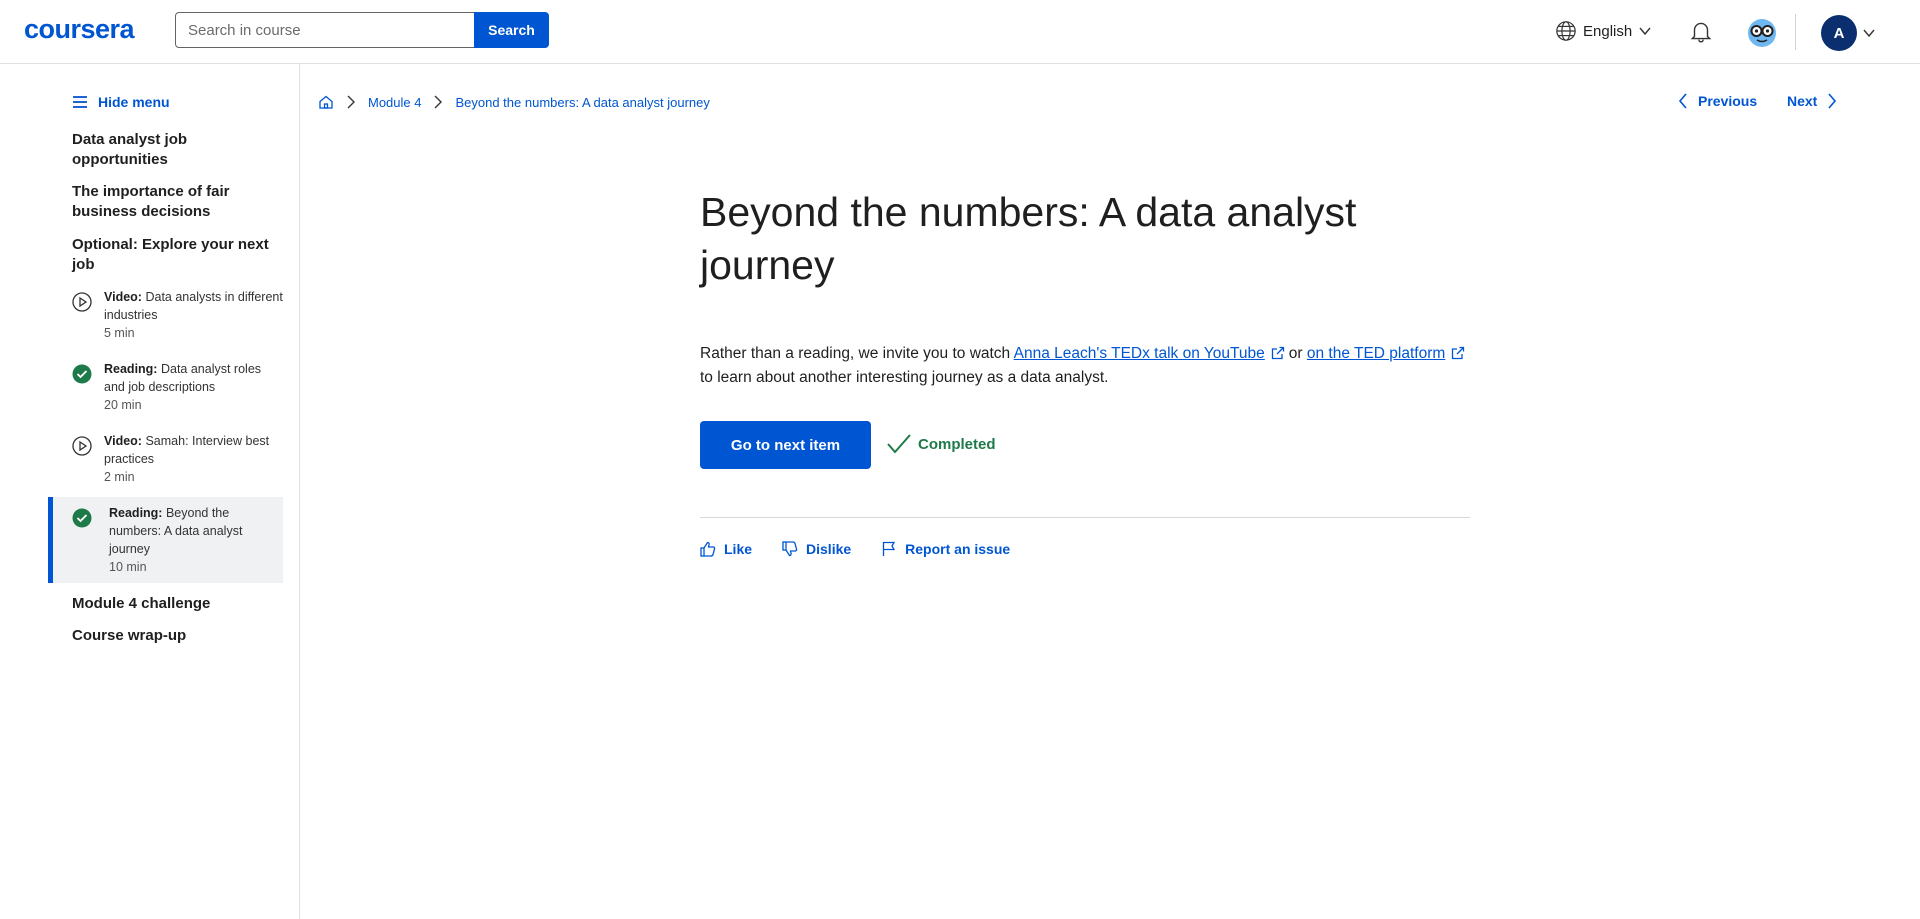  What do you see at coordinates (855, 549) in the screenshot?
I see `feedback-actions: Like Dislike Report an issue` at bounding box center [855, 549].